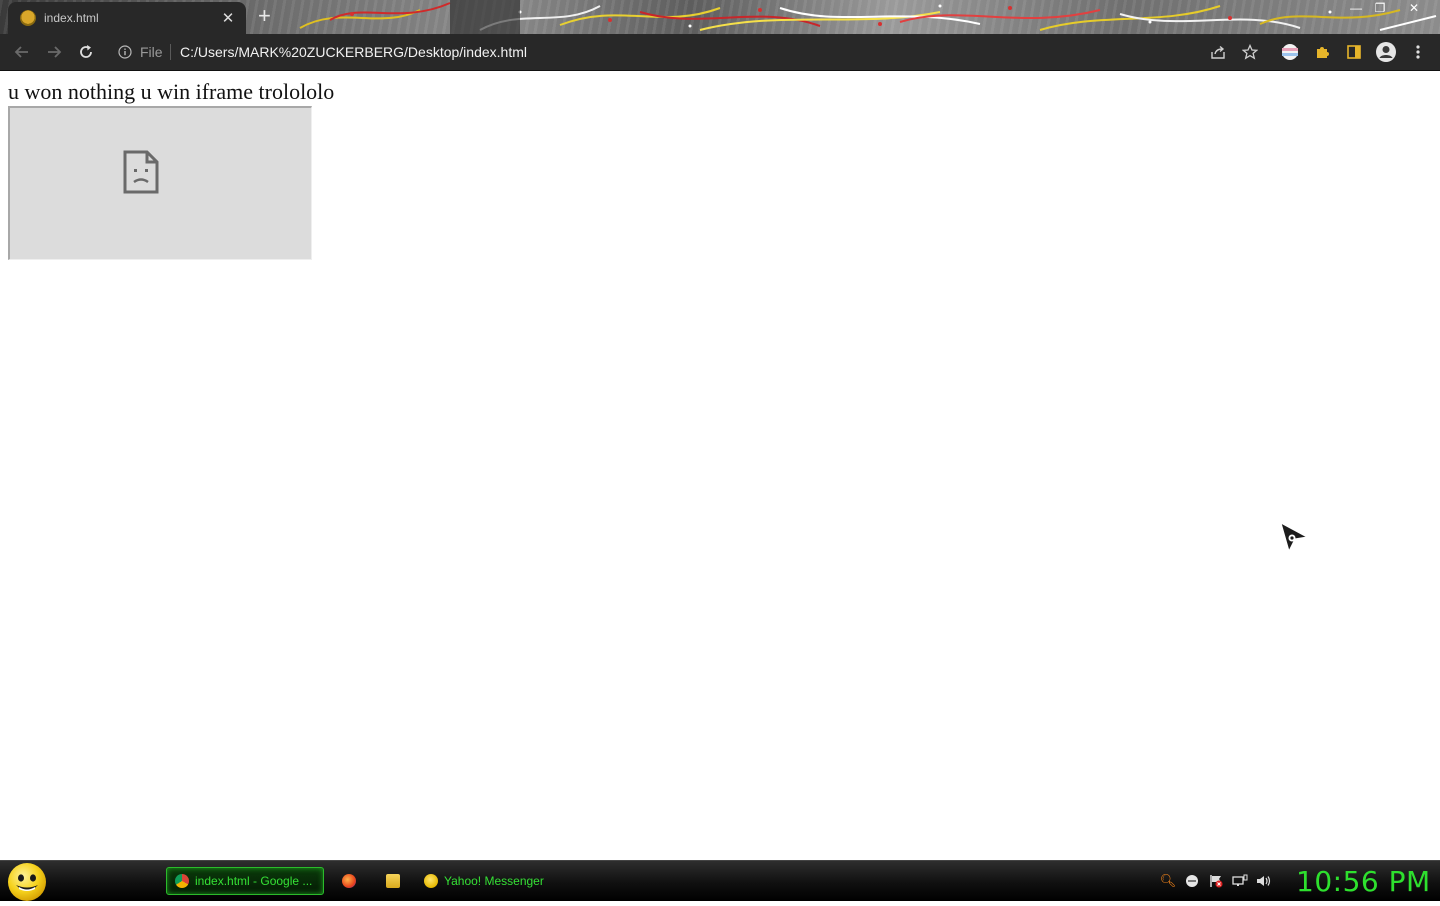 The height and width of the screenshot is (906, 1440). I want to click on forward-button, so click(54, 52).